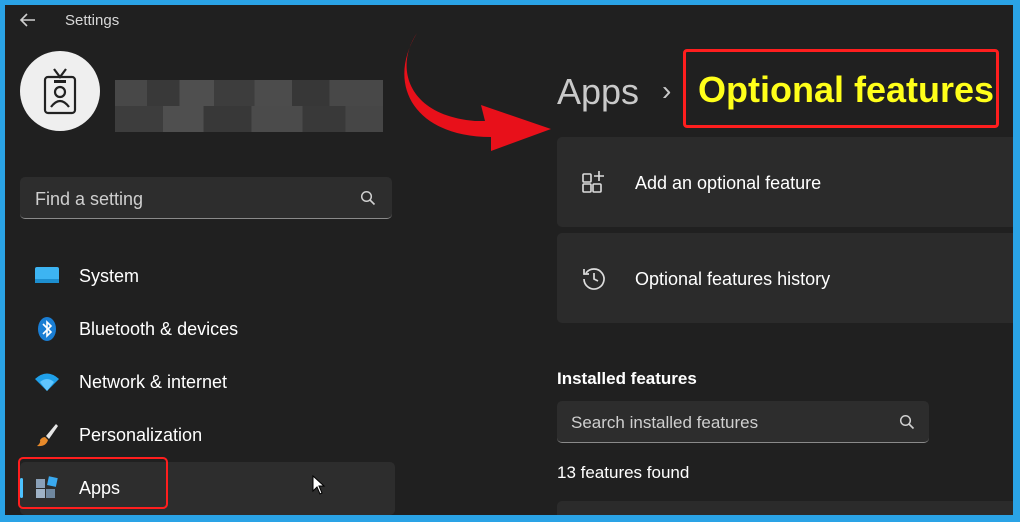  What do you see at coordinates (47, 329) in the screenshot?
I see `bluetooth-icon` at bounding box center [47, 329].